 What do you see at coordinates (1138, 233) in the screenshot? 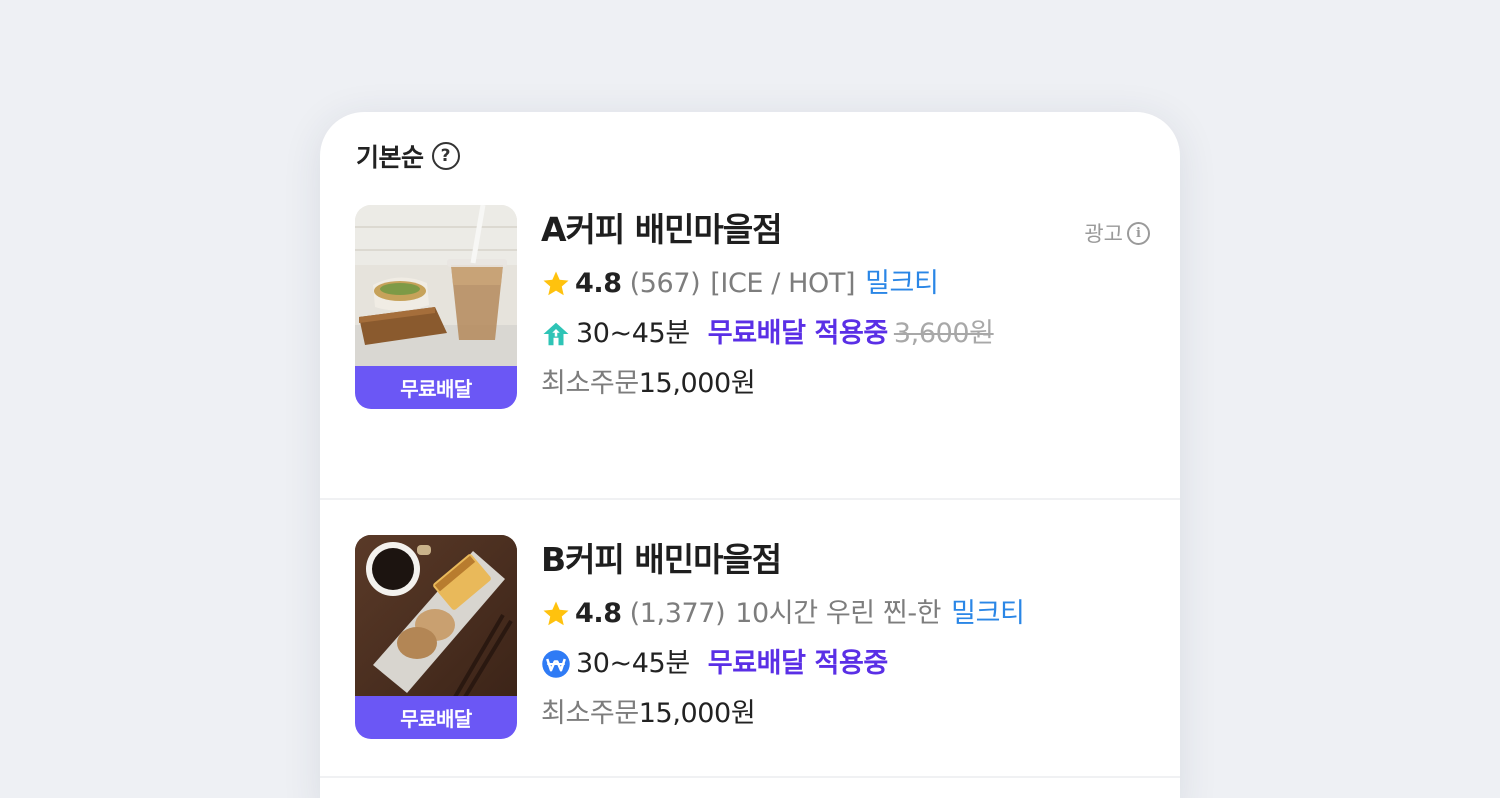
I see `info-icon: i` at bounding box center [1138, 233].